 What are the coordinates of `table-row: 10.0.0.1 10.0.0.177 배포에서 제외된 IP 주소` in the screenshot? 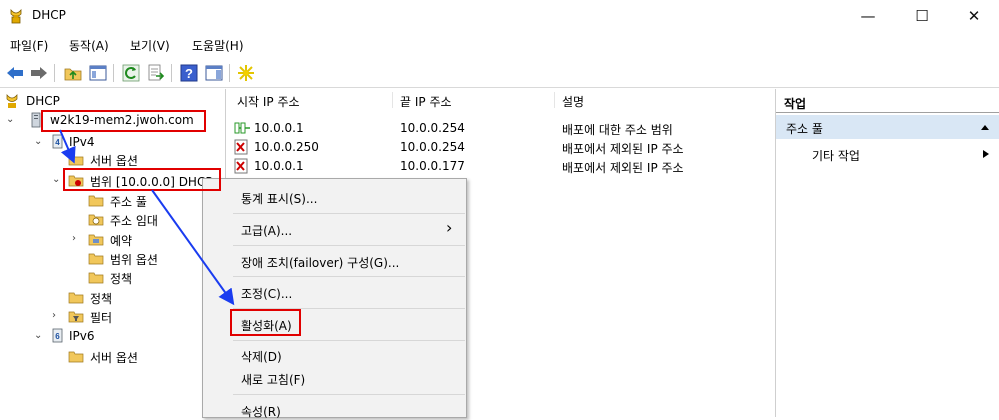 It's located at (497, 166).